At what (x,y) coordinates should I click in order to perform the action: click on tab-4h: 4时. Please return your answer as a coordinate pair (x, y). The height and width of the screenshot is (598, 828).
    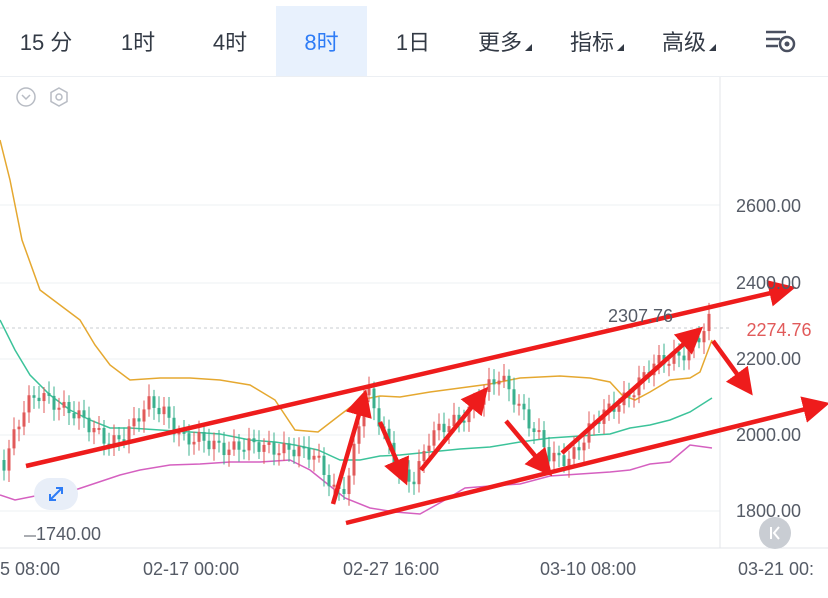
    Looking at the image, I should click on (230, 41).